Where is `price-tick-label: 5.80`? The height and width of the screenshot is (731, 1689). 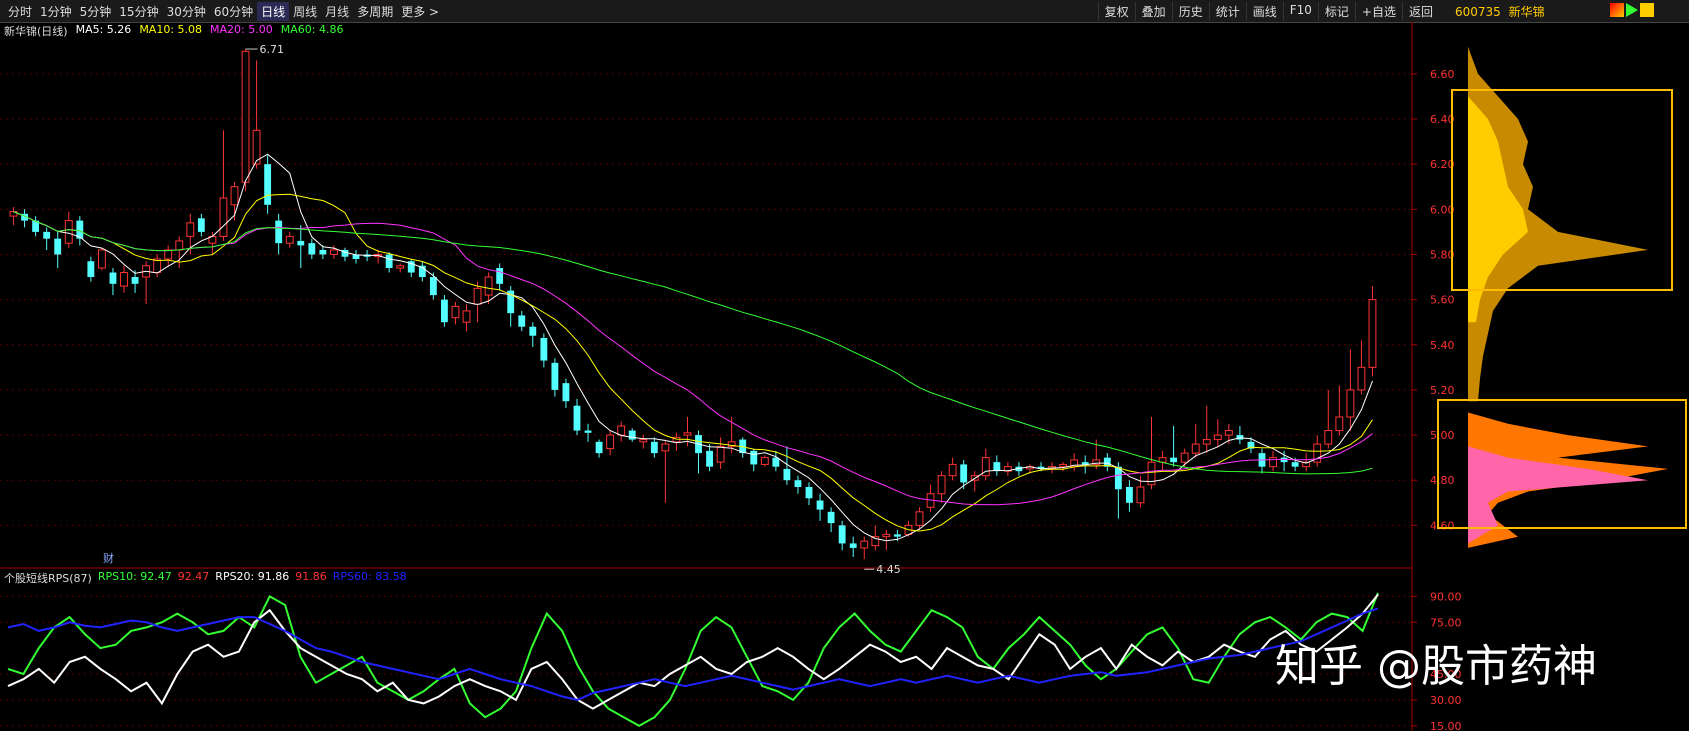
price-tick-label: 5.80 is located at coordinates (1442, 254).